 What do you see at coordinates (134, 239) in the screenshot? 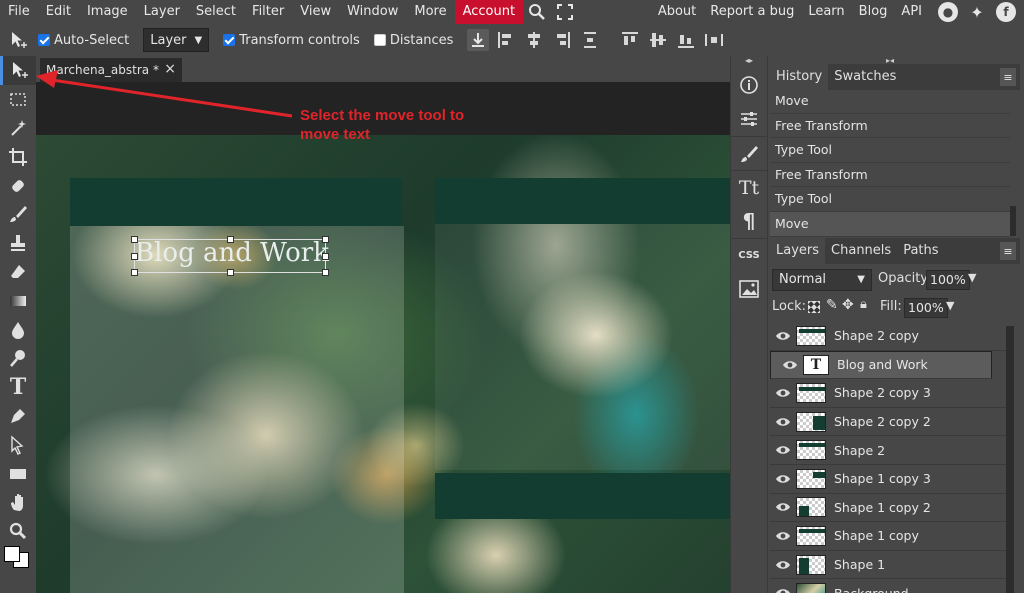
I see `transform-handle-tl` at bounding box center [134, 239].